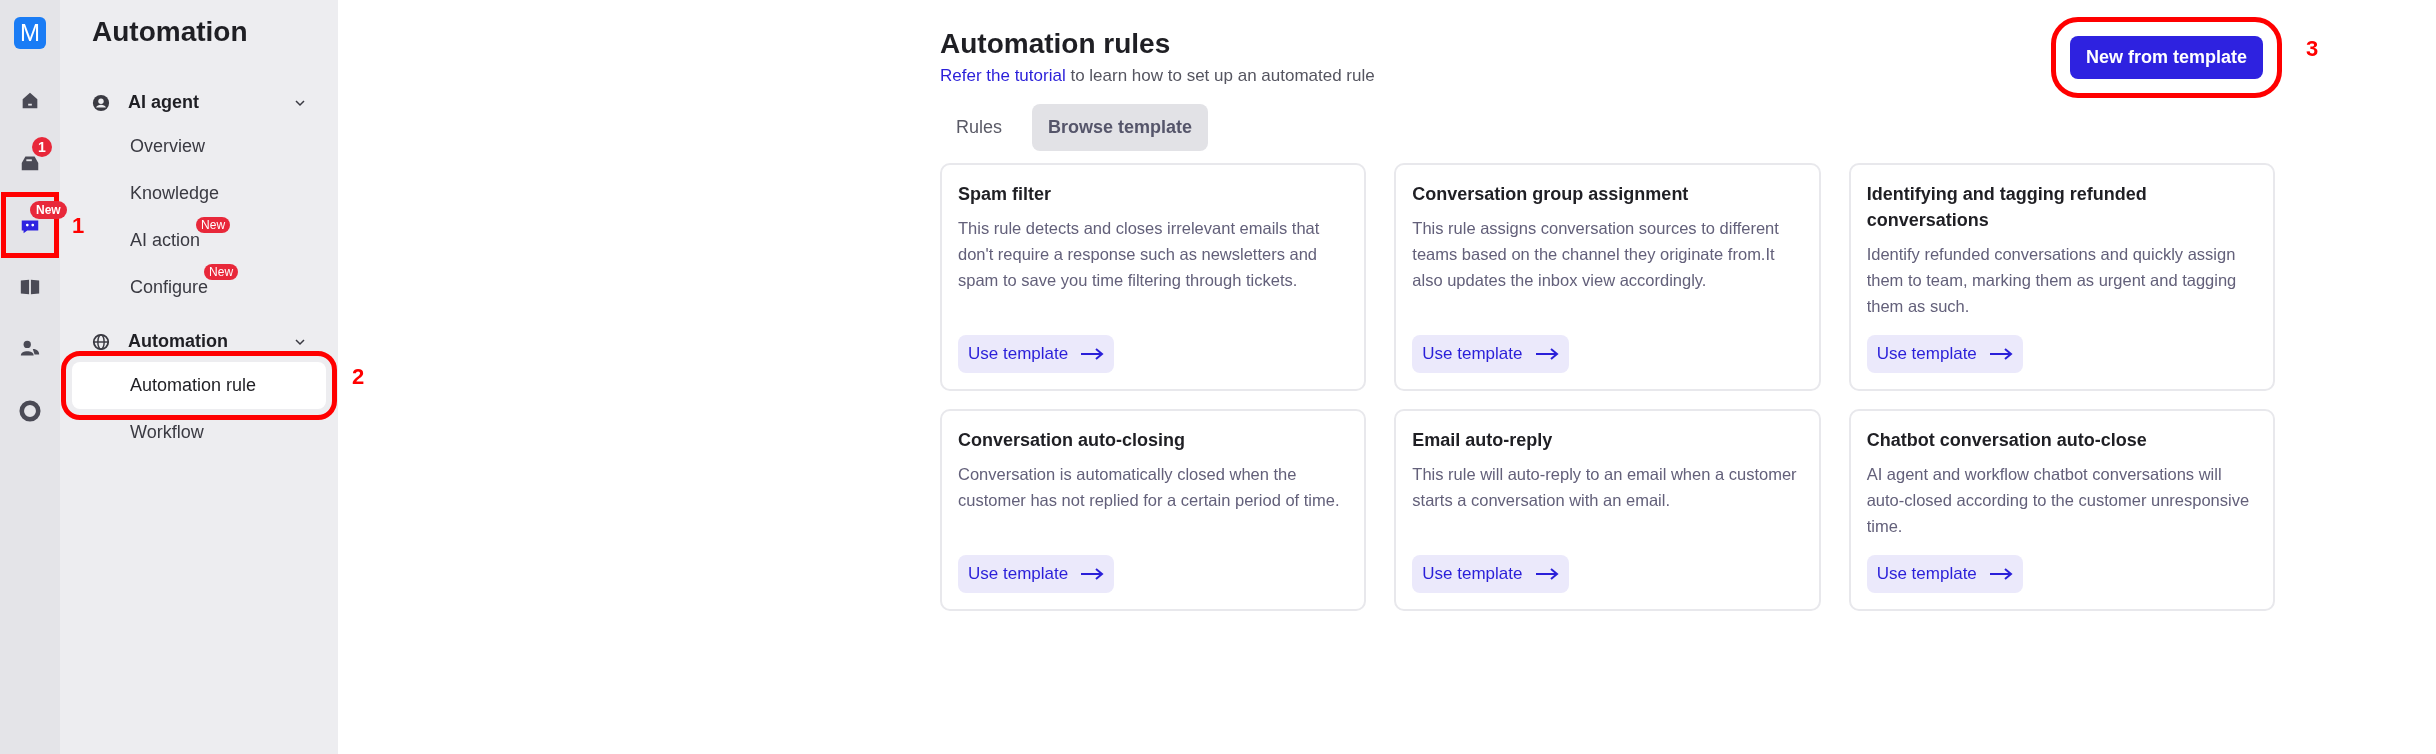 Image resolution: width=2436 pixels, height=754 pixels. I want to click on notification-badge: 1, so click(42, 147).